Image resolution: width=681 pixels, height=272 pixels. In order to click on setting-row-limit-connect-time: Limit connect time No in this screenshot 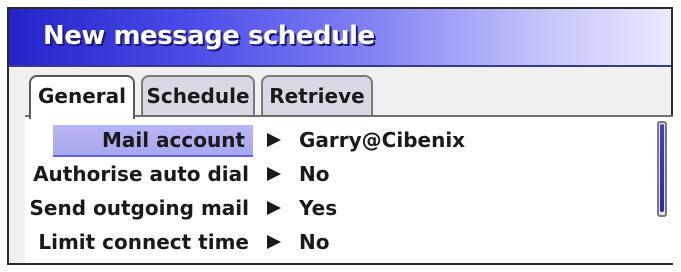, I will do `click(335, 242)`.